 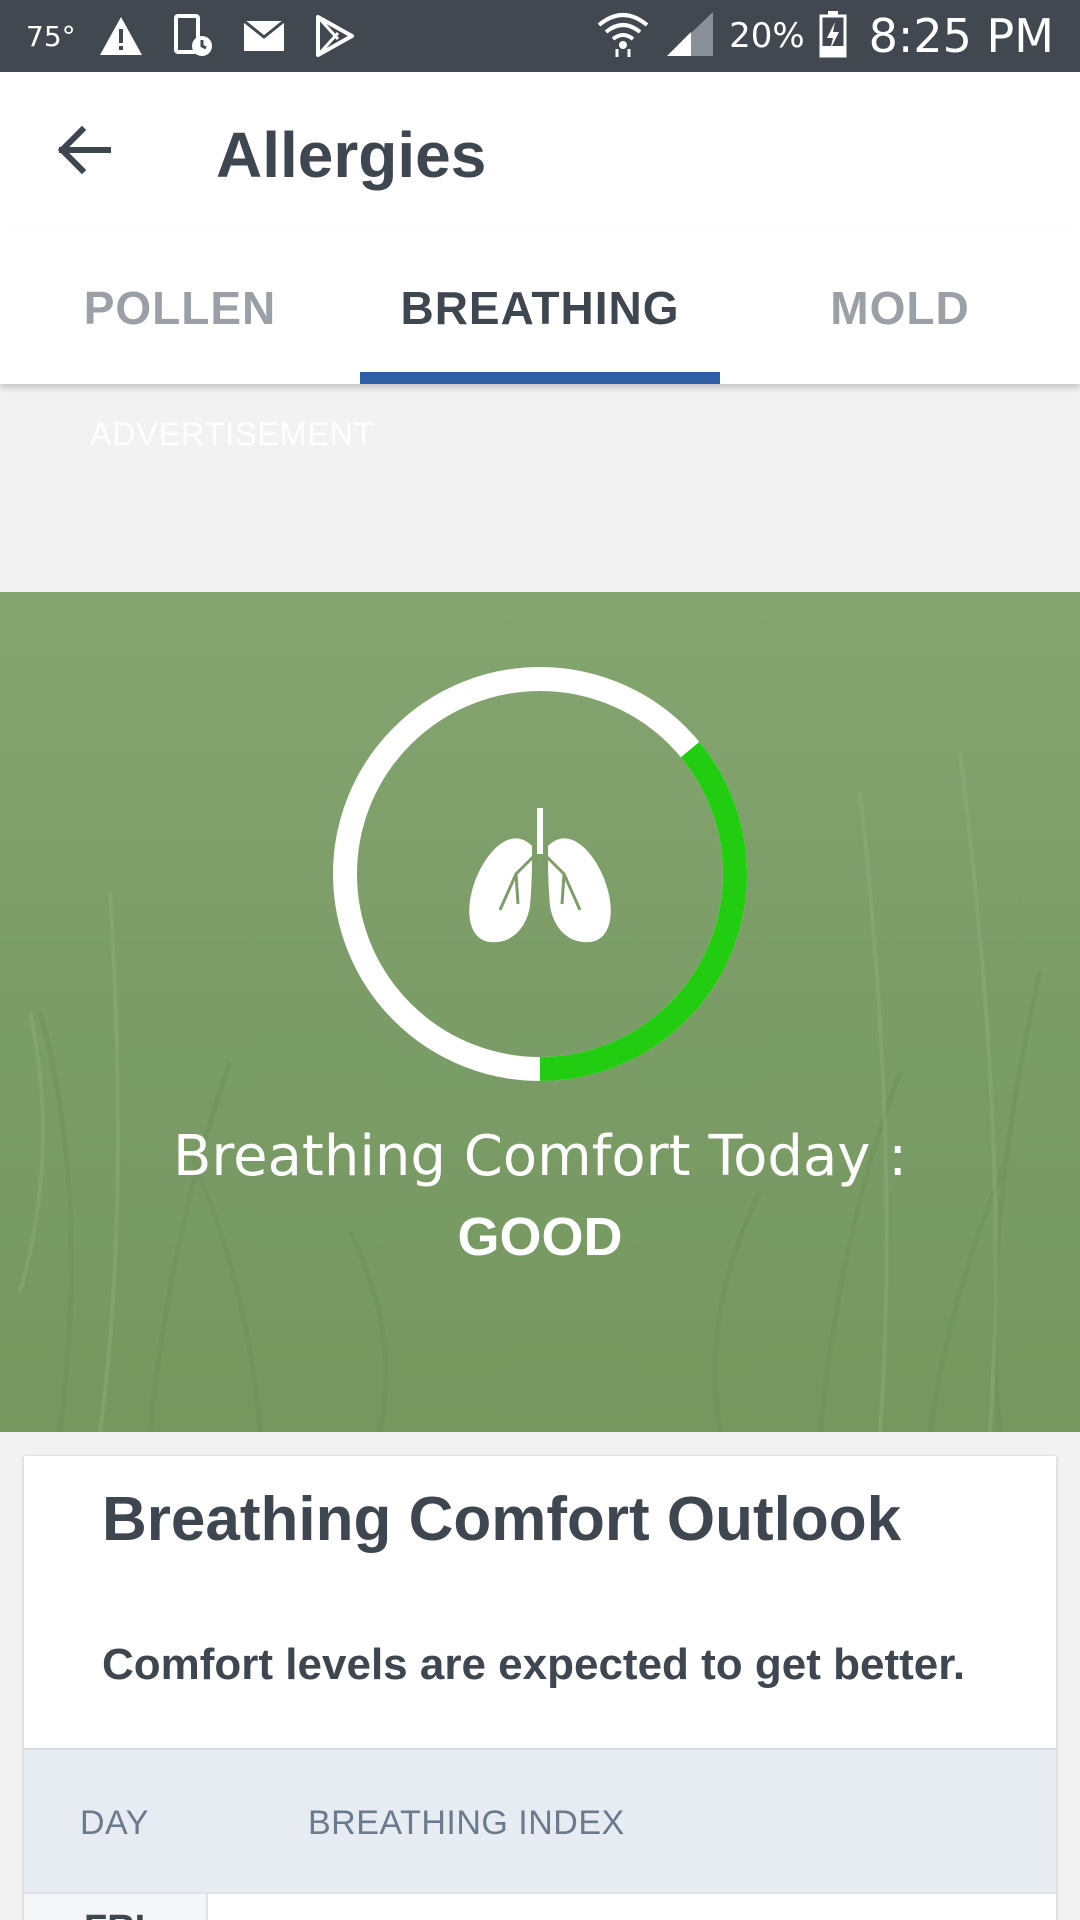 What do you see at coordinates (623, 36) in the screenshot?
I see `wifi-icon` at bounding box center [623, 36].